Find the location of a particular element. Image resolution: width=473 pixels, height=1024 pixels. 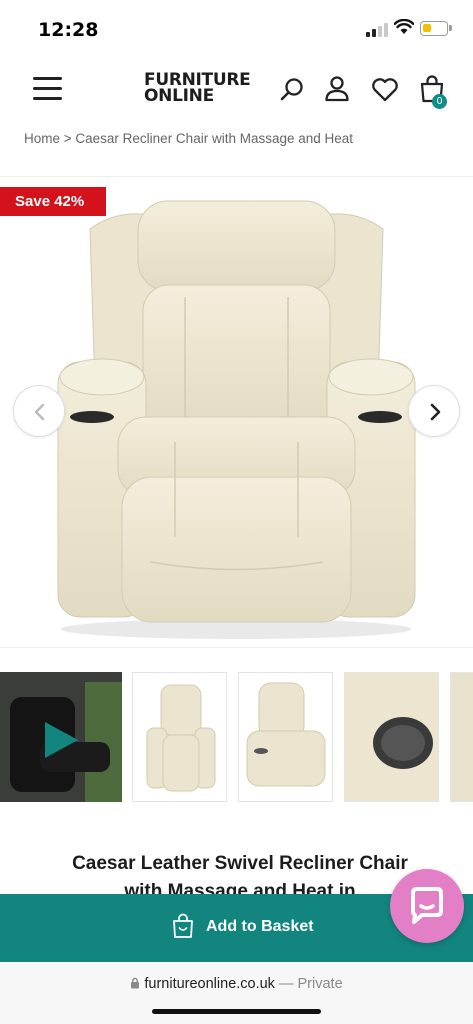

wishlist-heart-icon is located at coordinates (385, 89).